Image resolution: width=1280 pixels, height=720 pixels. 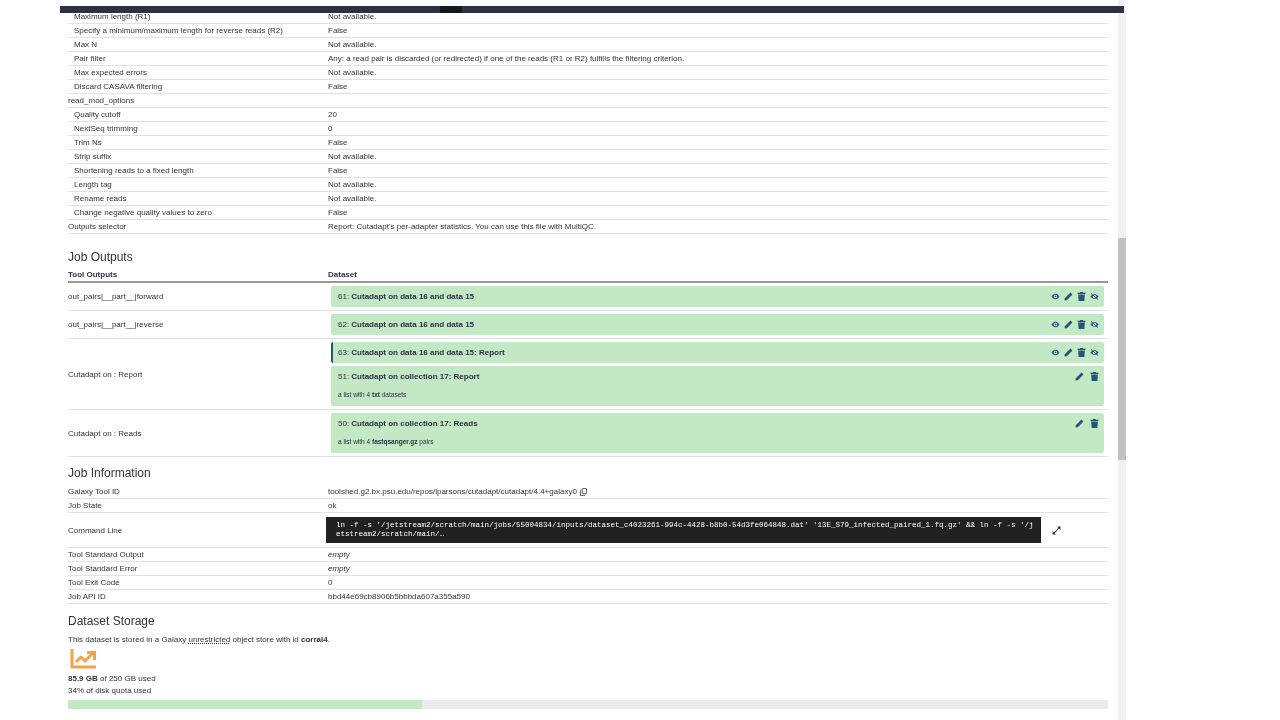 I want to click on info-label: Tool Standard Output, so click(x=106, y=554).